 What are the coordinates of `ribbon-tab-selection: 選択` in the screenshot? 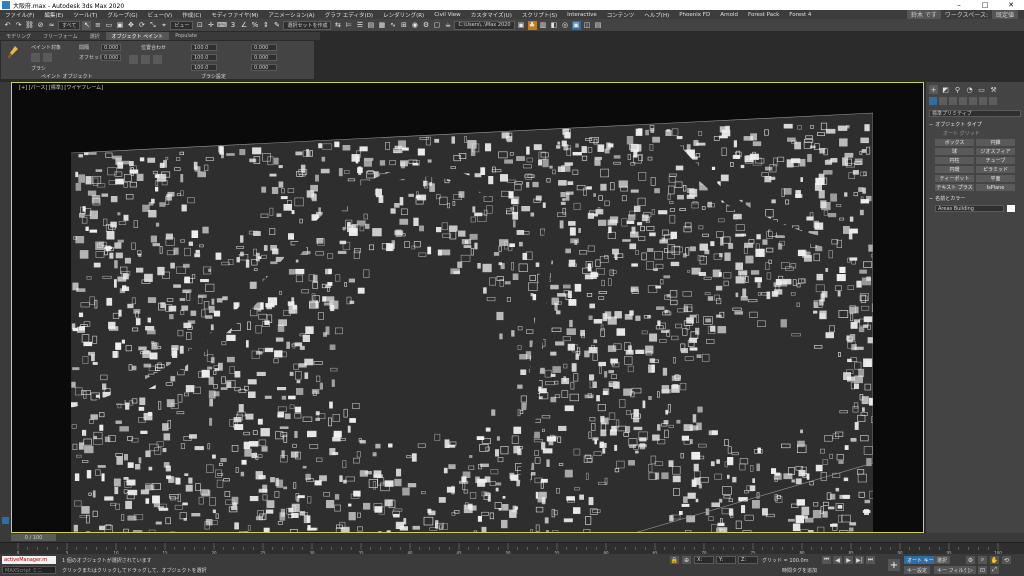 It's located at (95, 36).